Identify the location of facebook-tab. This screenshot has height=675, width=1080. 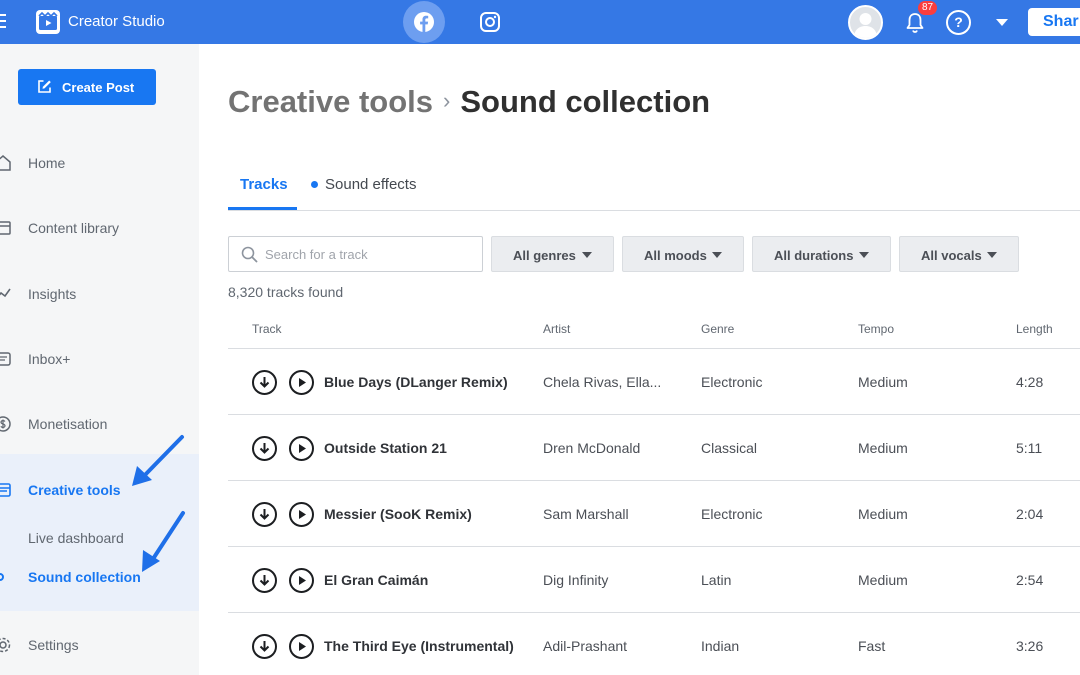
(424, 22).